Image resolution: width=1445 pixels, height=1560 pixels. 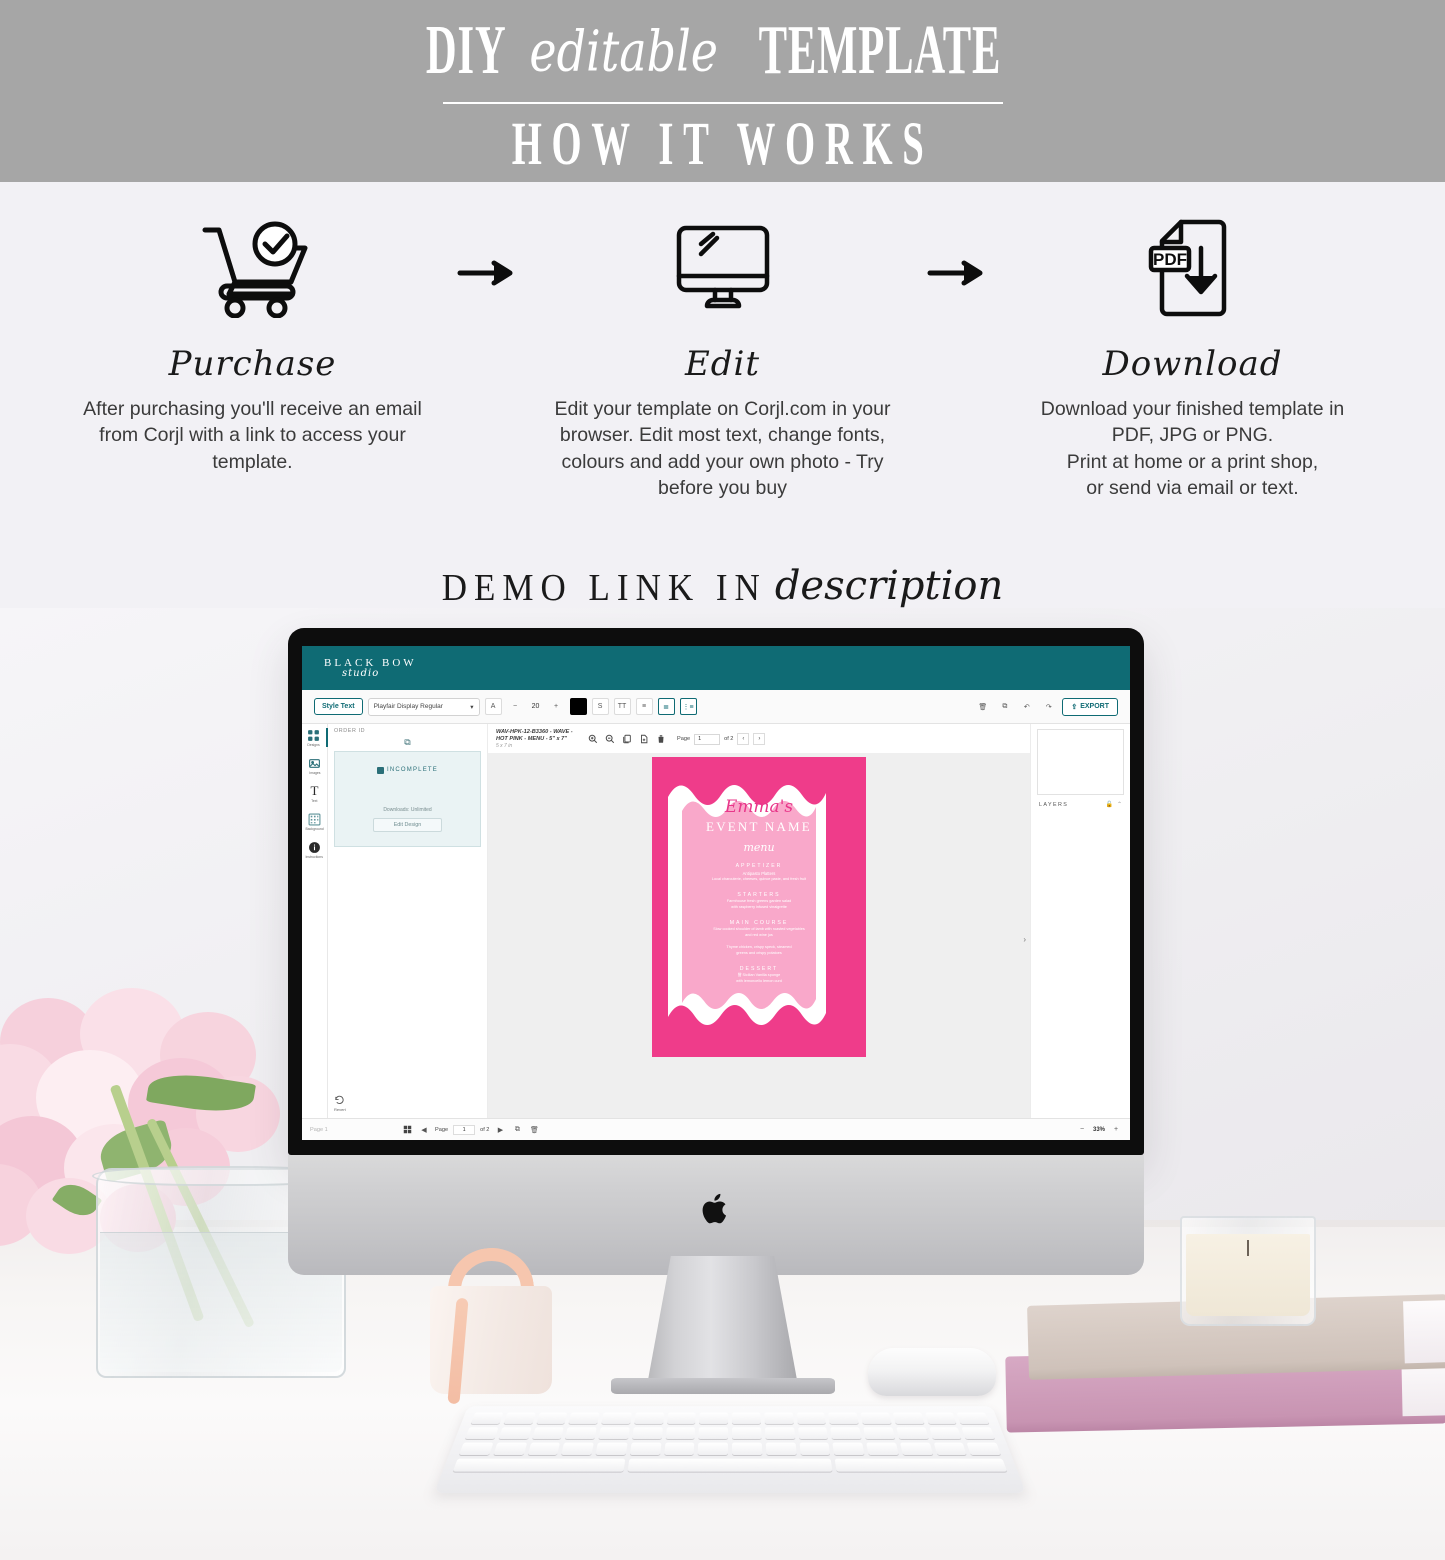 I want to click on copy-page-icon, so click(x=626, y=739).